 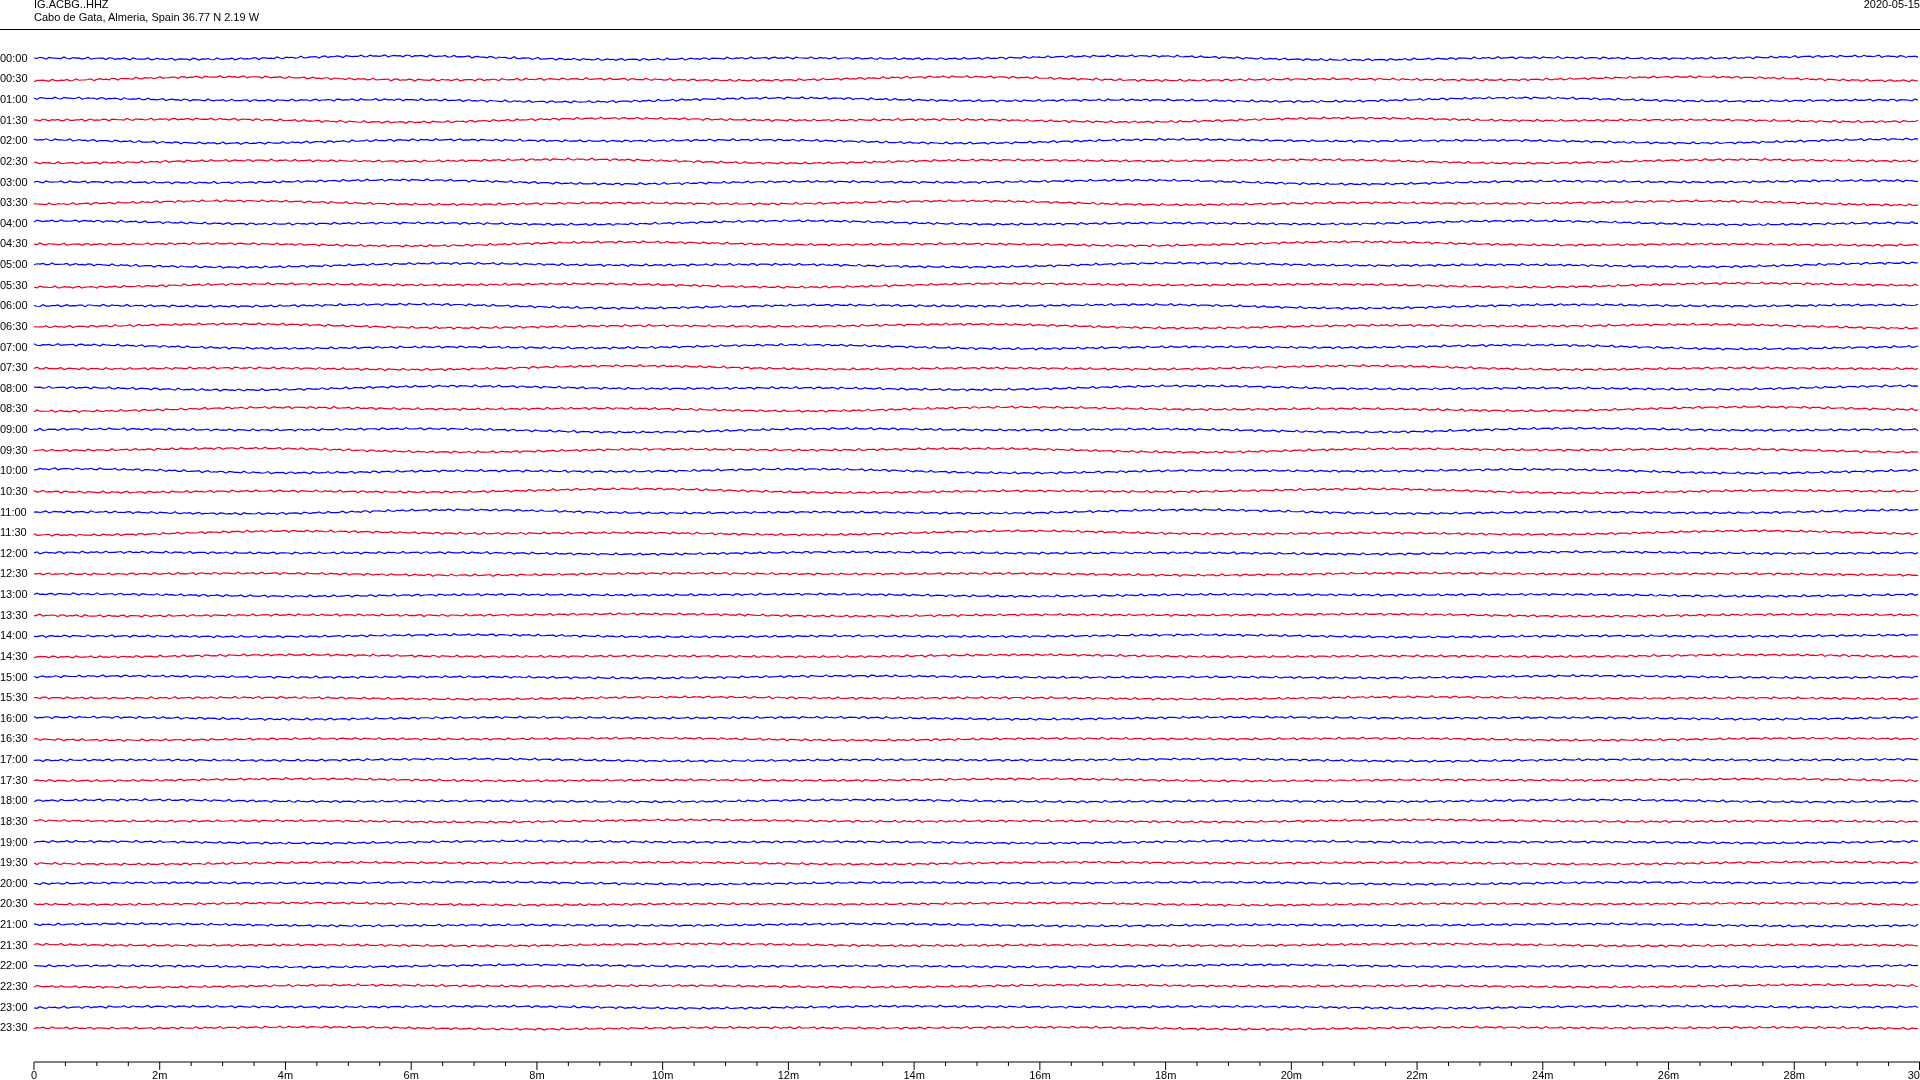 I want to click on time-label: 14:00, so click(x=14, y=636).